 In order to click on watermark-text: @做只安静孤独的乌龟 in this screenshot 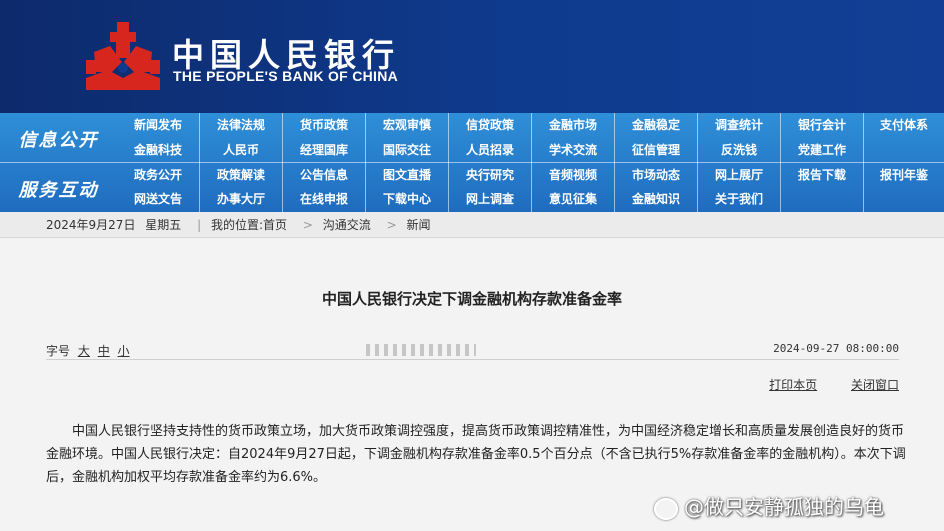, I will do `click(784, 507)`.